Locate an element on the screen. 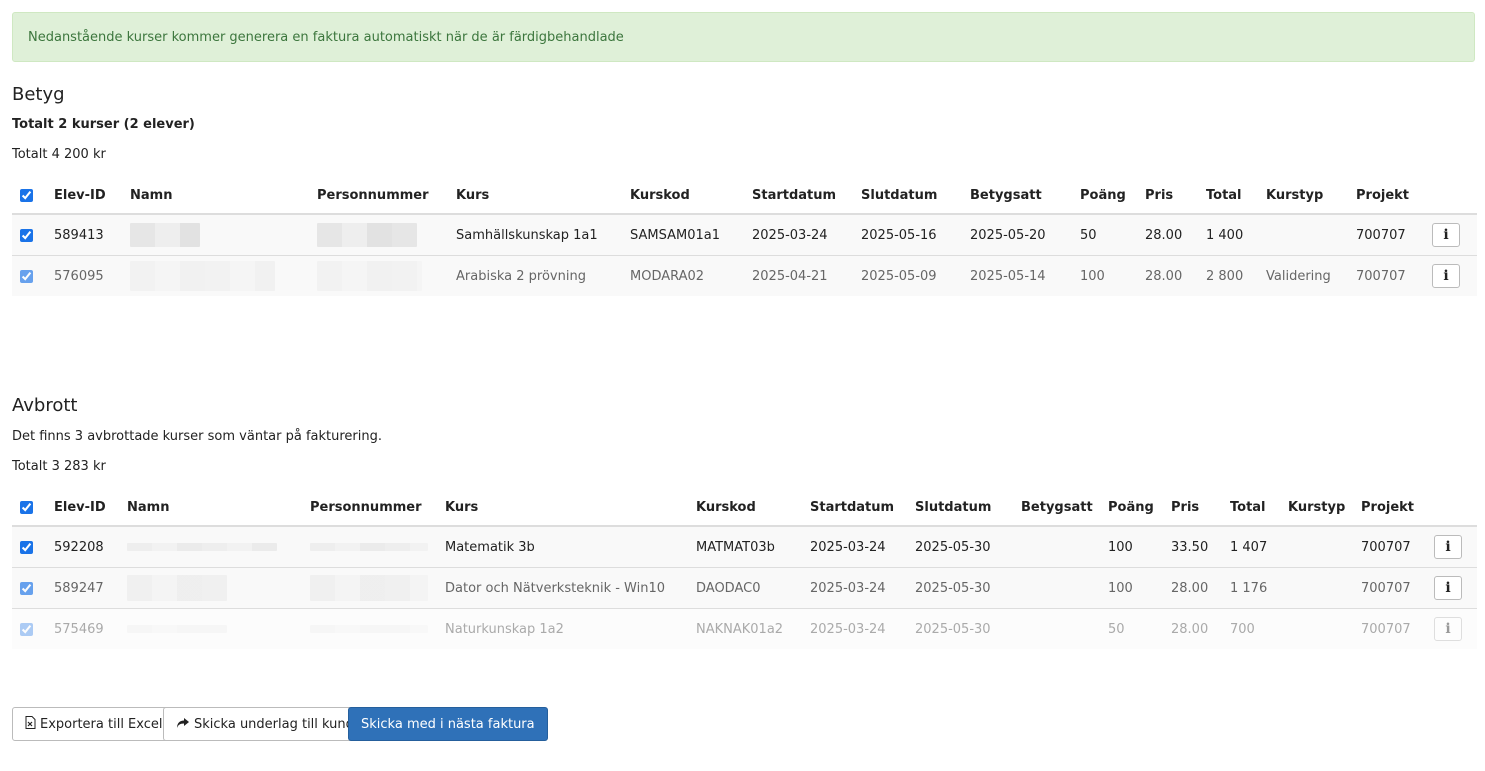 Image resolution: width=1485 pixels, height=771 pixels. send-to-customer-button: Skicka underlag till kund is located at coordinates (265, 724).